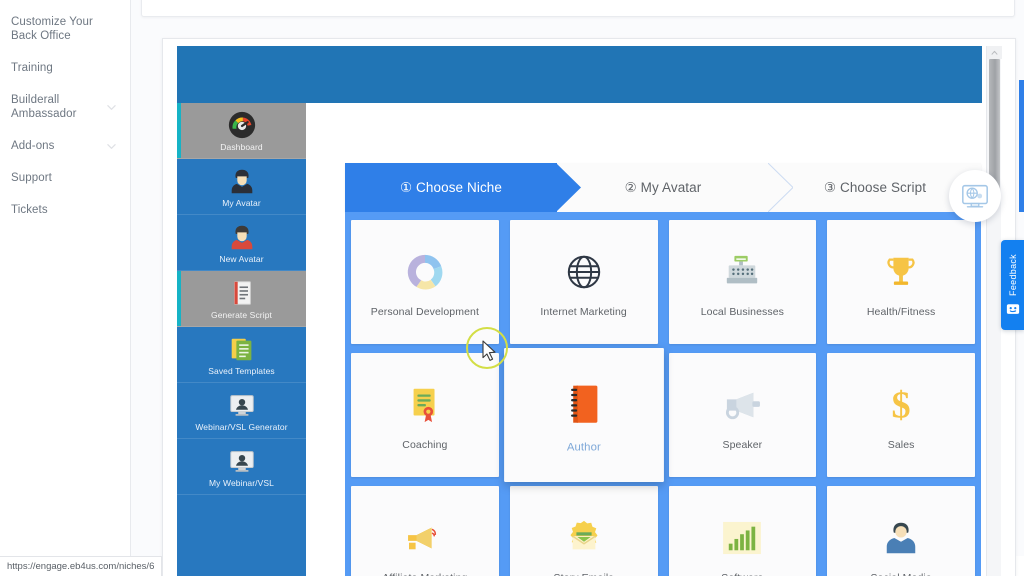  Describe the element at coordinates (742, 538) in the screenshot. I see `bar-chart-icon` at that location.